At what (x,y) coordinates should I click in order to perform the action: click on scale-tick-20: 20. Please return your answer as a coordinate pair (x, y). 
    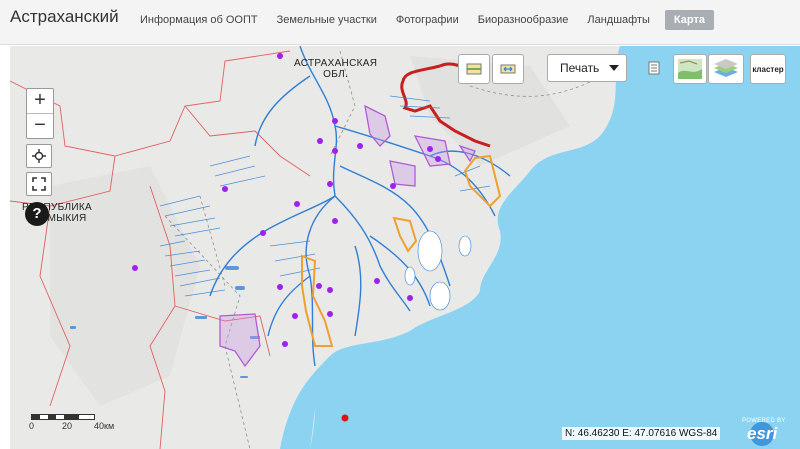
    Looking at the image, I should click on (67, 426).